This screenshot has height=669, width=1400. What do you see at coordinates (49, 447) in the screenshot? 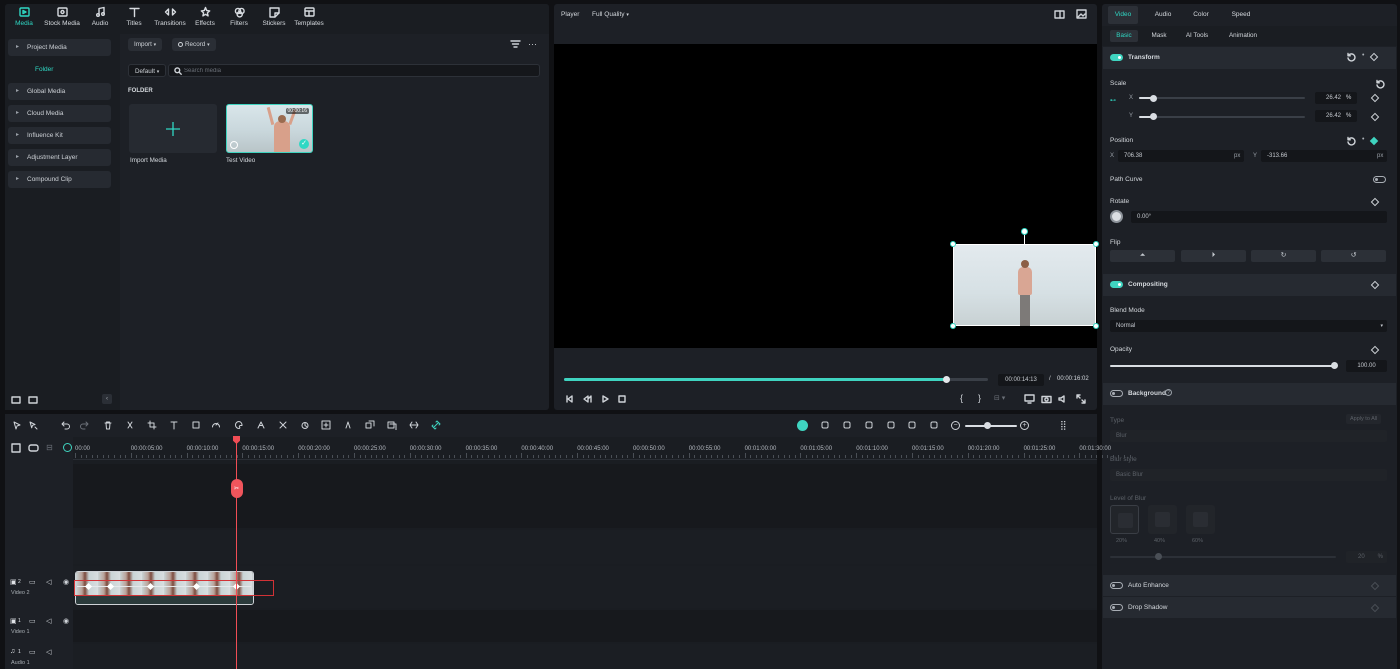
I see `magnet-icon: ⊟` at bounding box center [49, 447].